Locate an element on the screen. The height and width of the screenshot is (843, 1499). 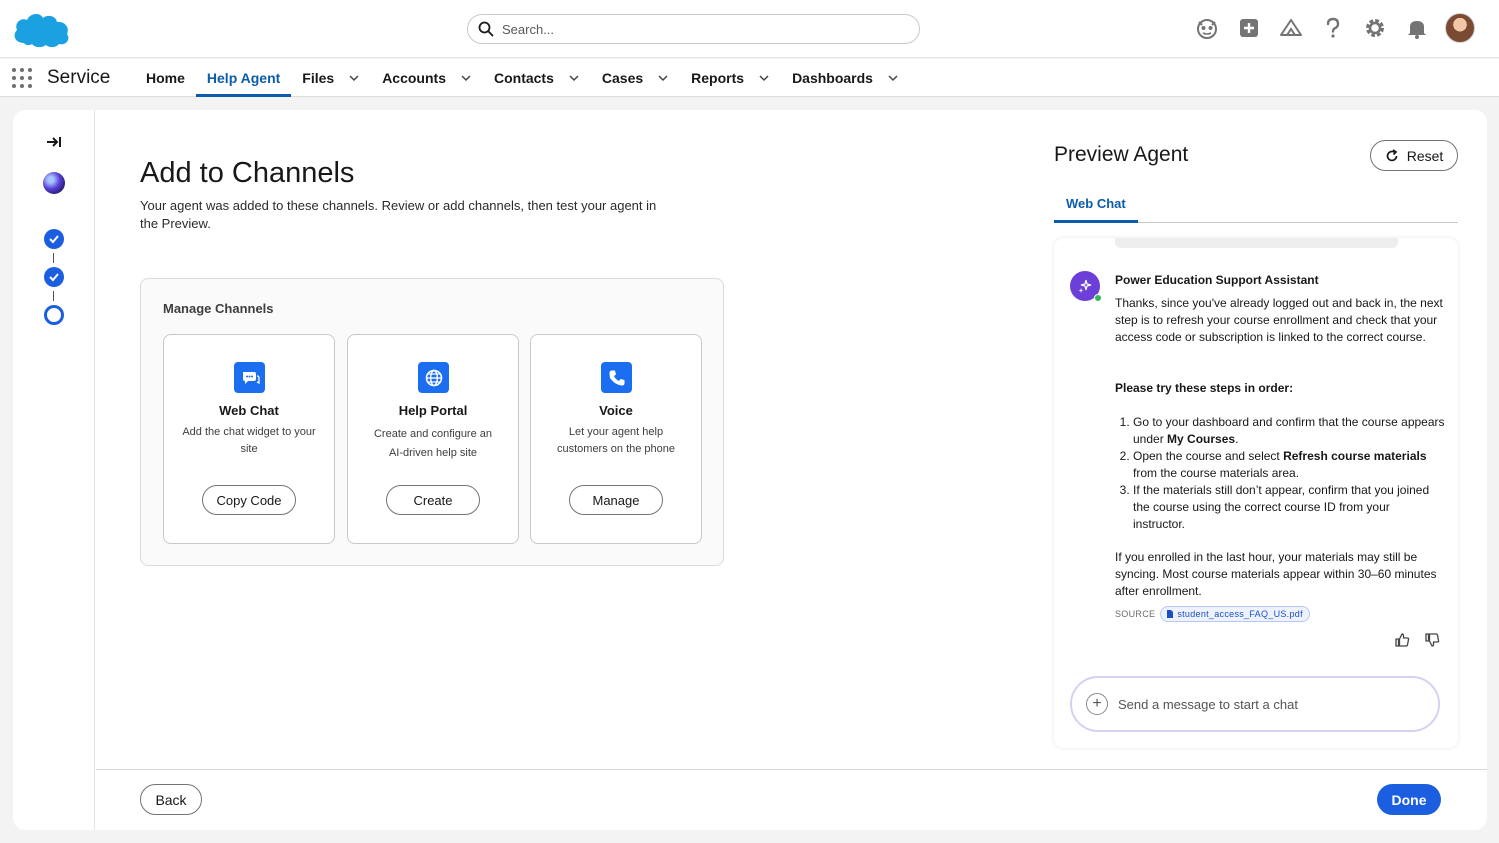
setup-gear-icon is located at coordinates (1375, 28).